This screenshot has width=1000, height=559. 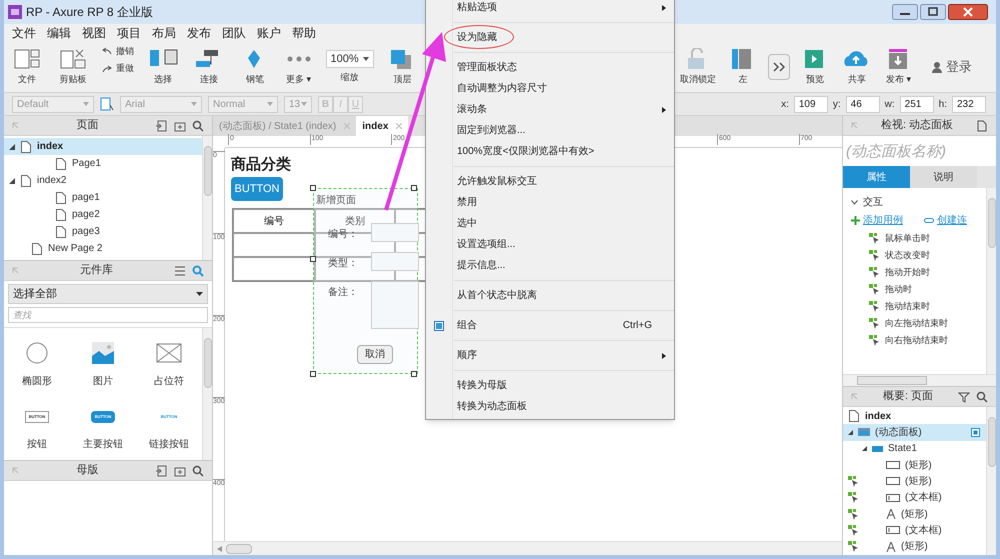 What do you see at coordinates (255, 67) in the screenshot?
I see `pen-tool-button: 钢笔` at bounding box center [255, 67].